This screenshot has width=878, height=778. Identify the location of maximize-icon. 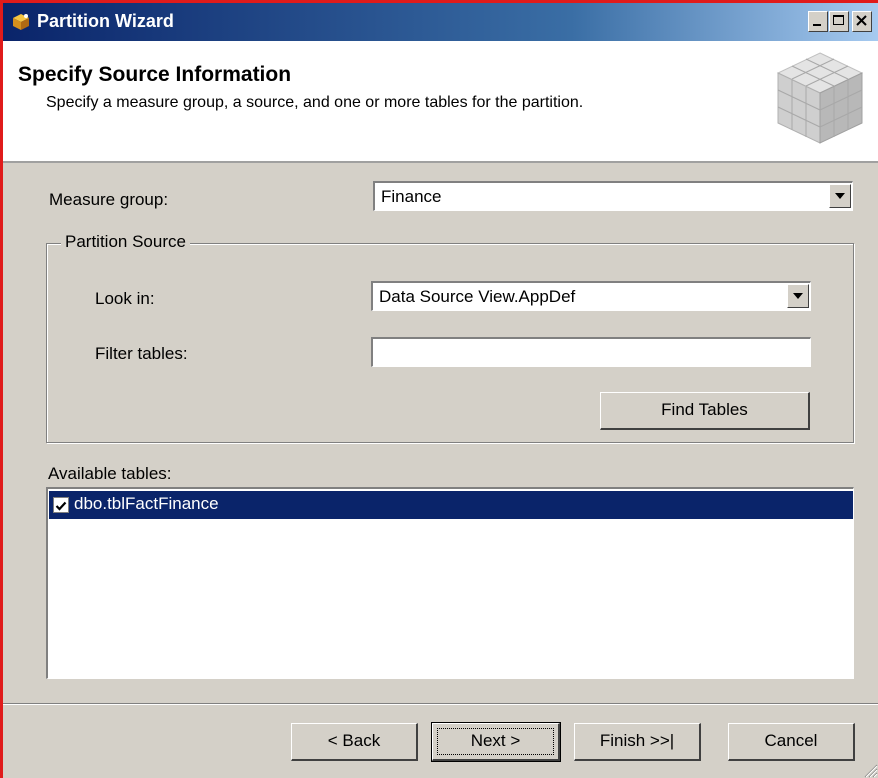
(838, 20).